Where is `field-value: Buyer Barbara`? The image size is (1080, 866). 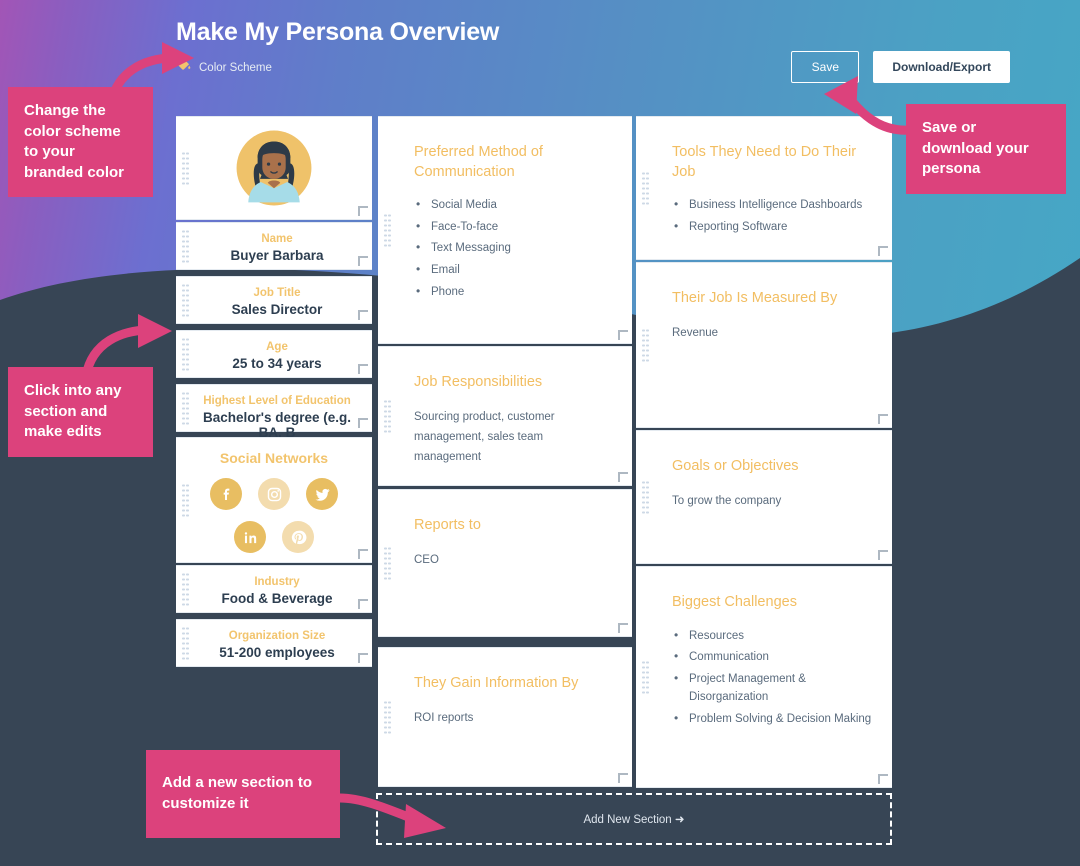 field-value: Buyer Barbara is located at coordinates (277, 255).